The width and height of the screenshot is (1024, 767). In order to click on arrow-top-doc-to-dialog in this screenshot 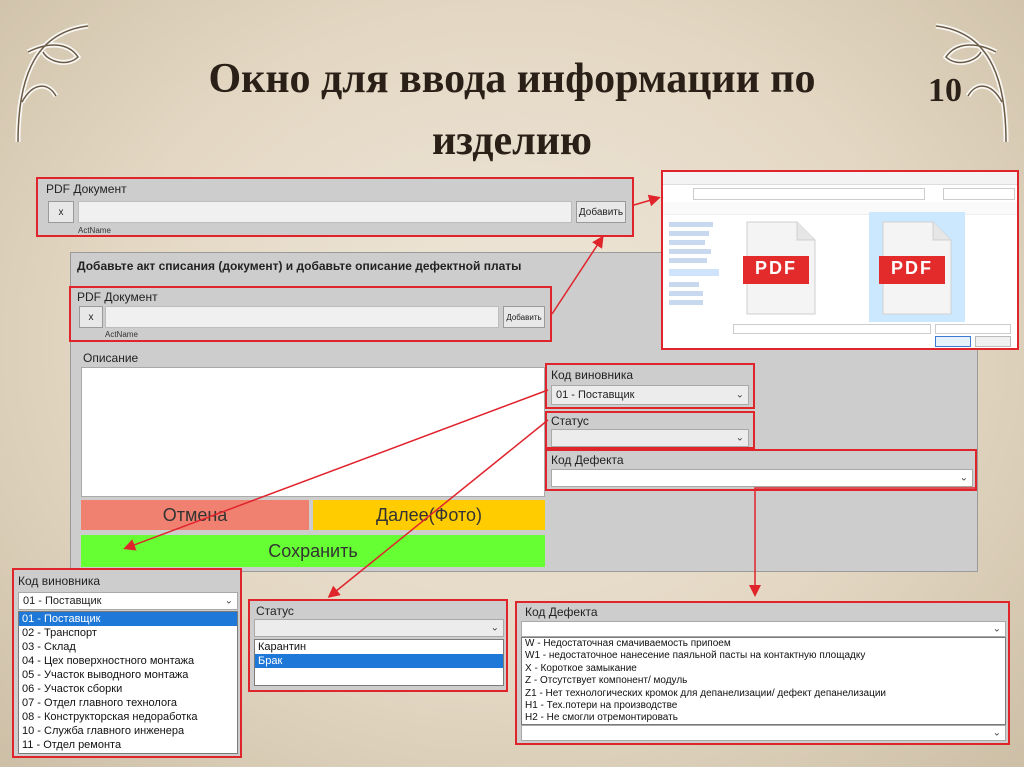, I will do `click(647, 200)`.